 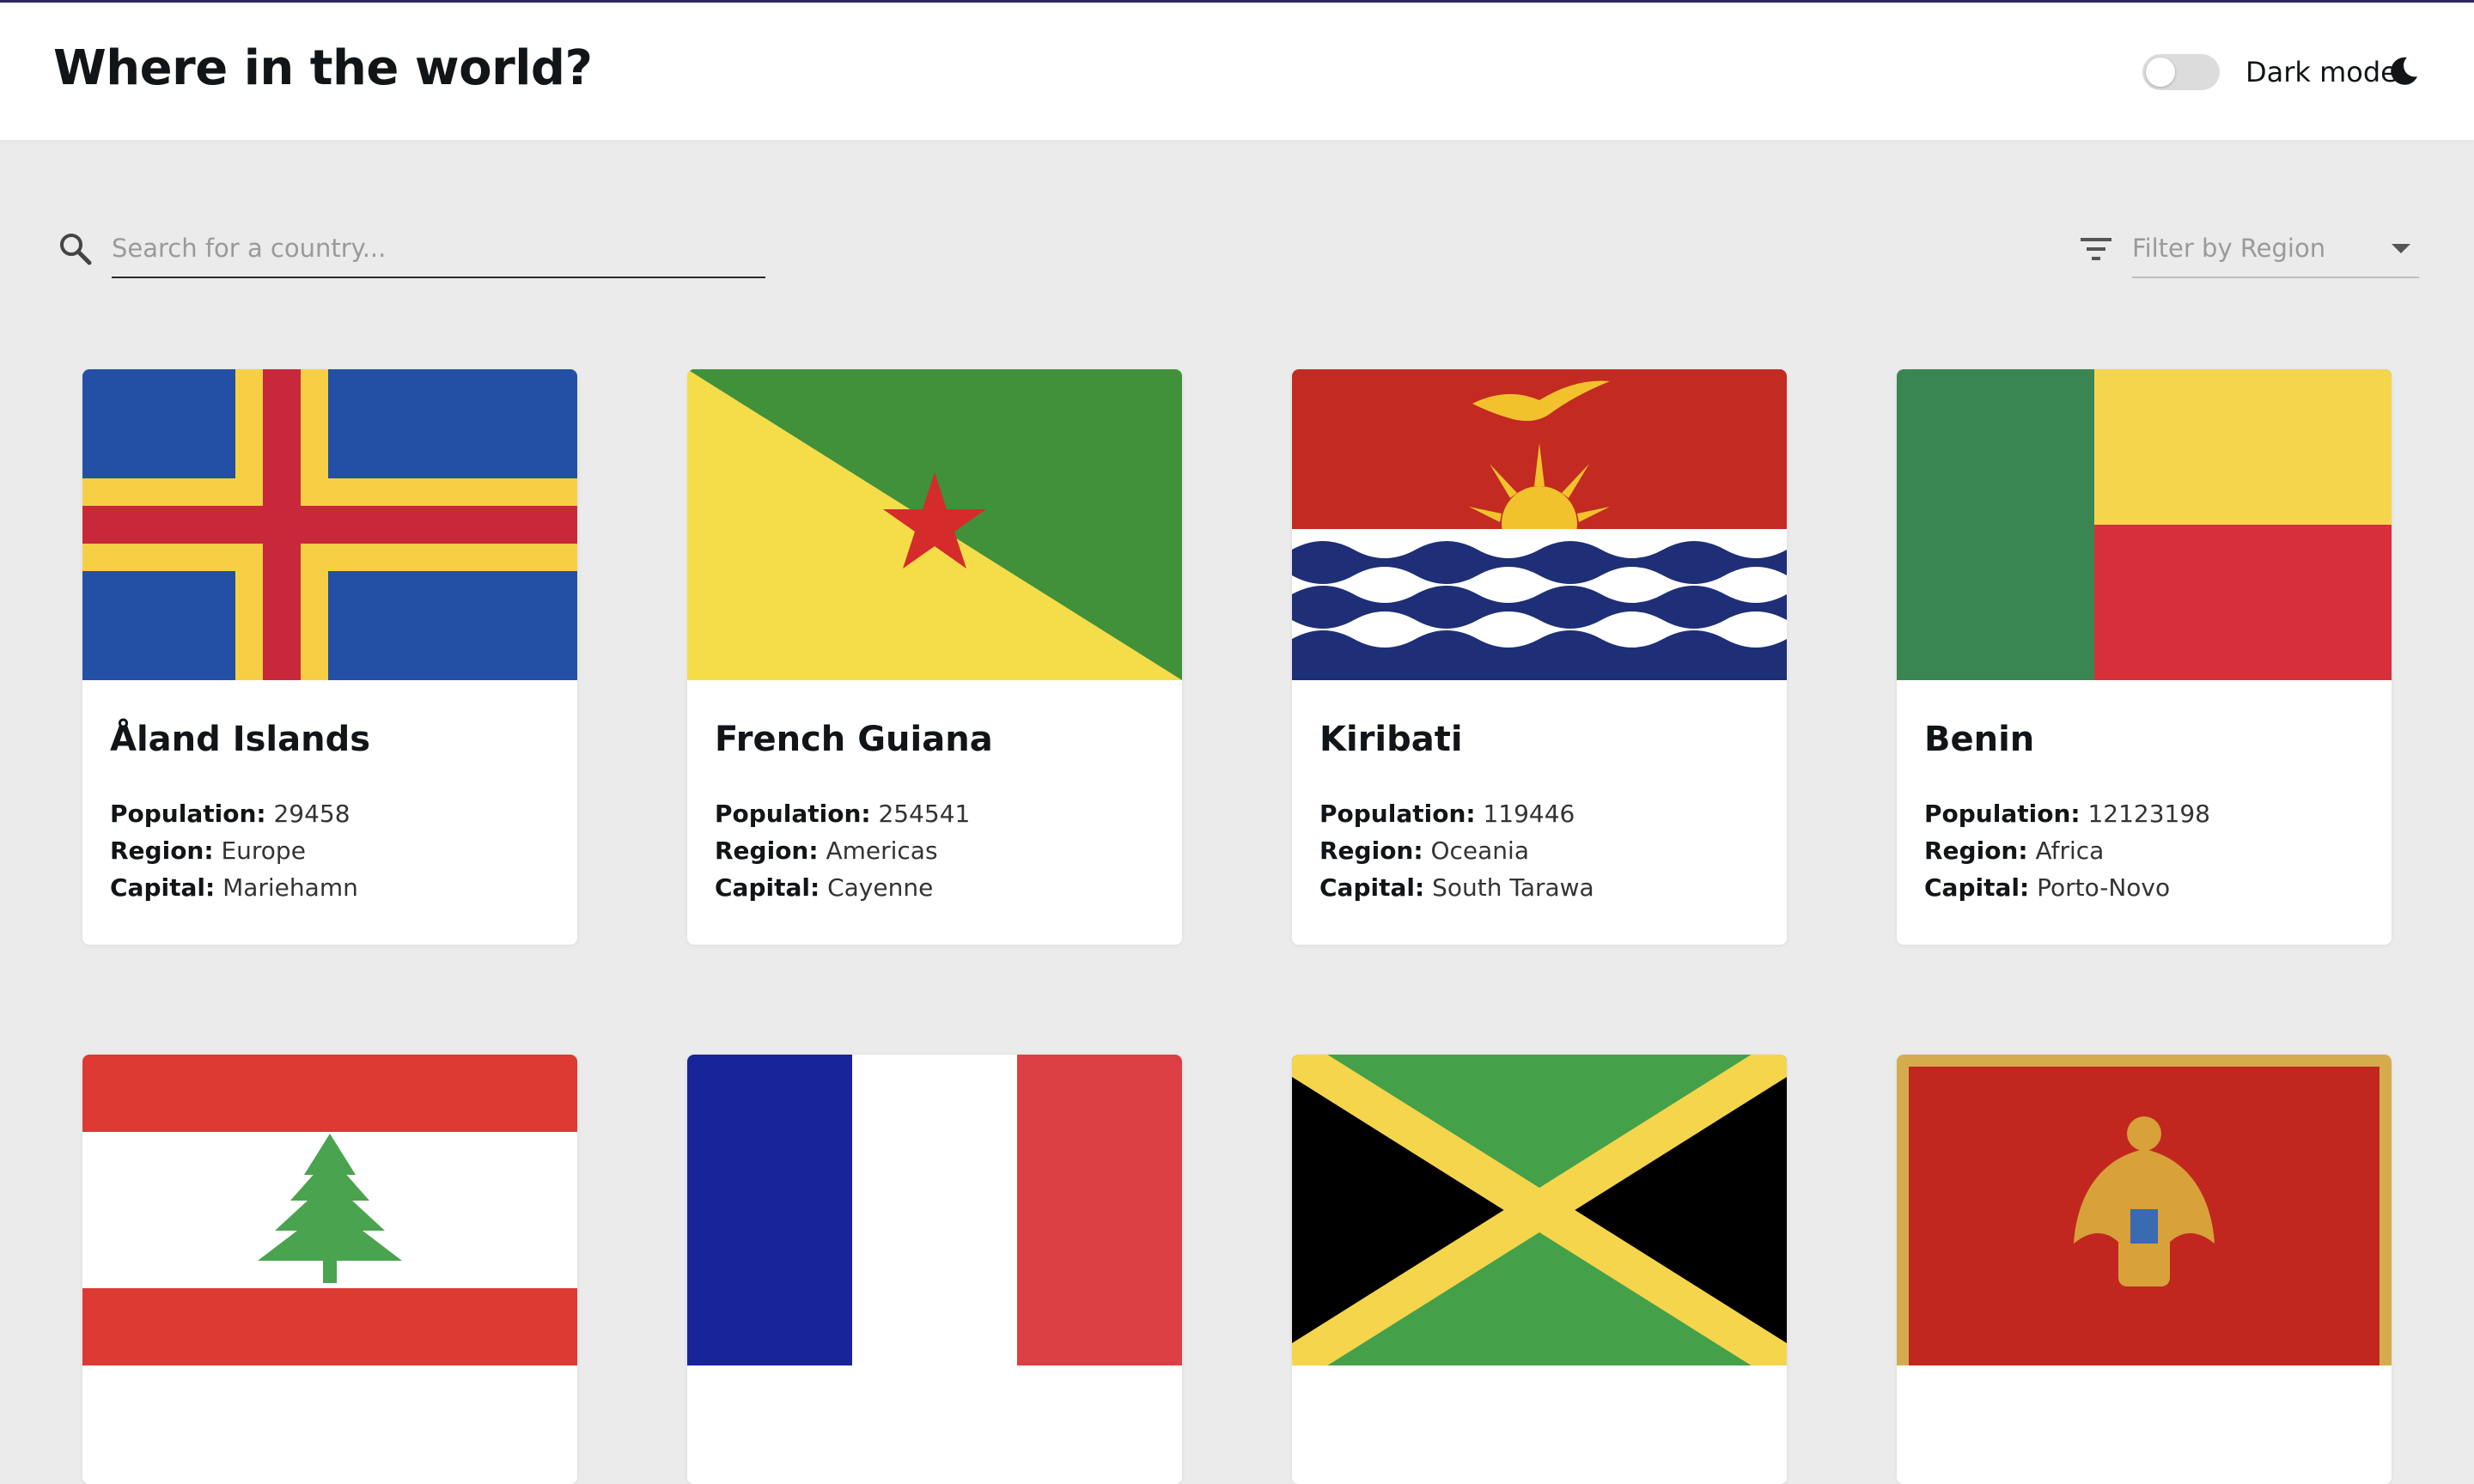 I want to click on app-title: Where in the world?, so click(x=323, y=68).